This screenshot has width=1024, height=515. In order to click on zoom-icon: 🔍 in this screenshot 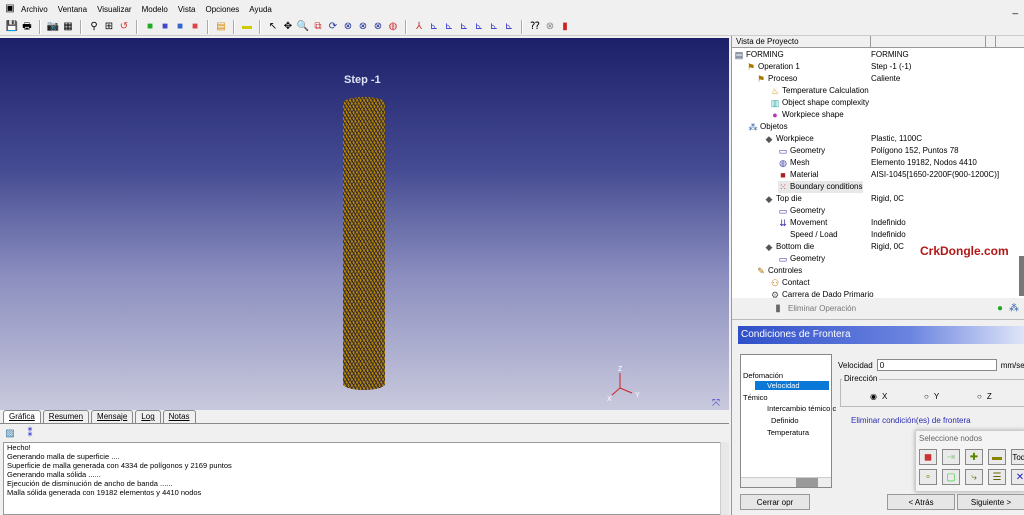, I will do `click(303, 27)`.